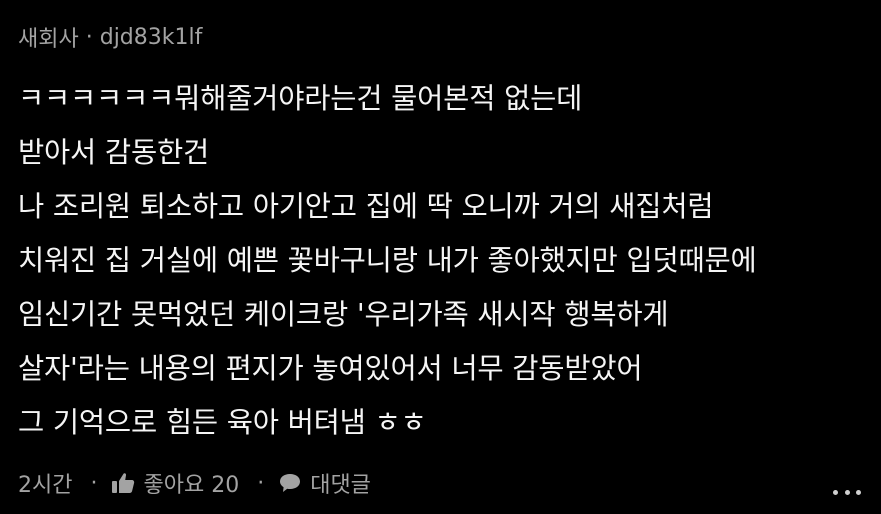 This screenshot has width=881, height=514. I want to click on reply-label: 대댓글, so click(340, 485).